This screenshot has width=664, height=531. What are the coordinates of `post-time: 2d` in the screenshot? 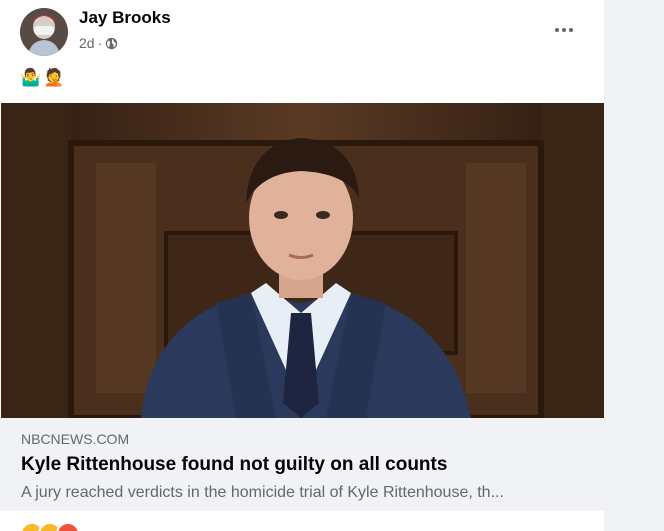 It's located at (87, 43).